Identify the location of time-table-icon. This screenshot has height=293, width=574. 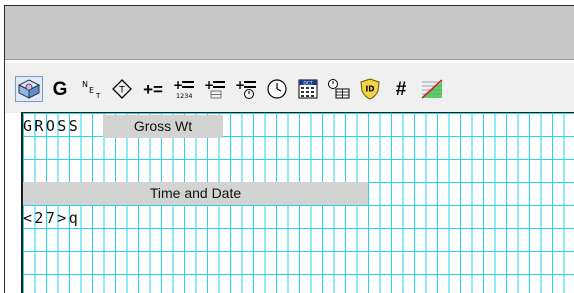
(339, 89).